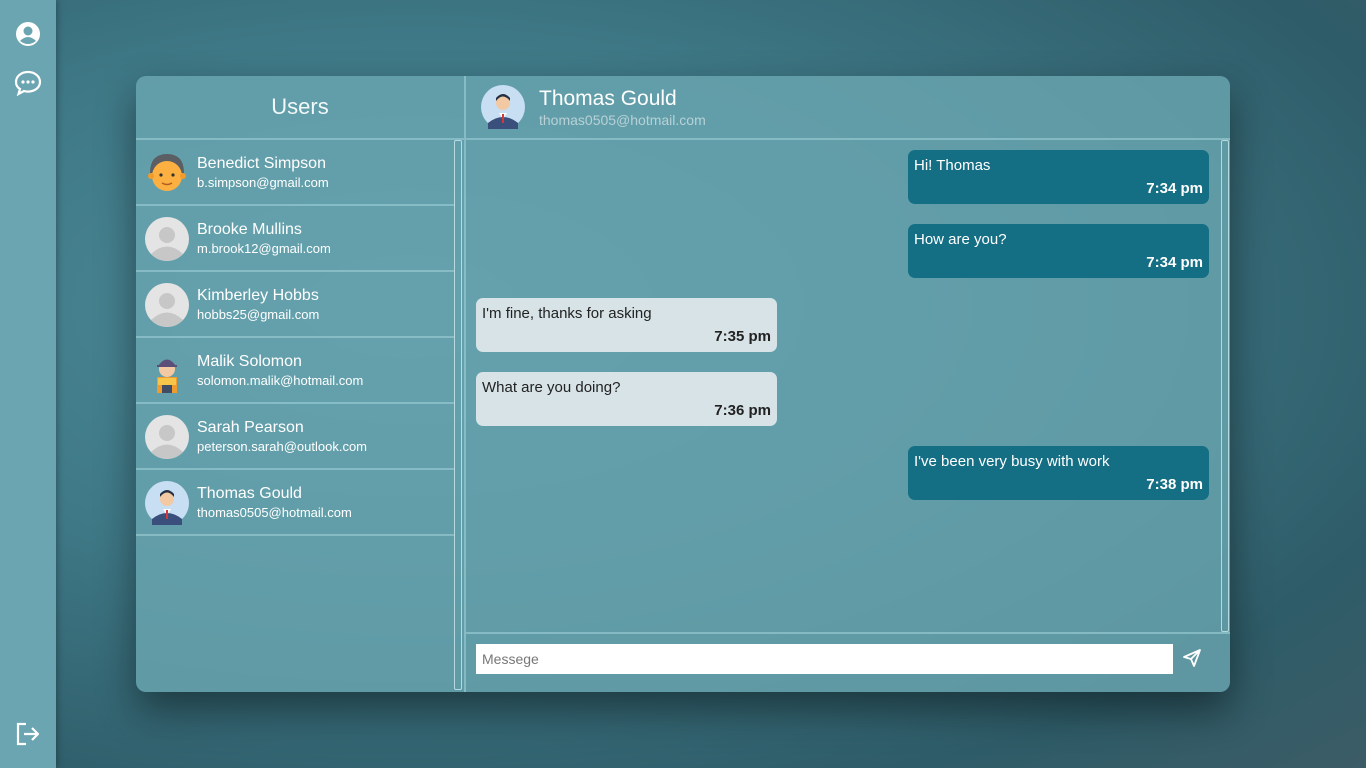 The width and height of the screenshot is (1366, 768). I want to click on message-time: 7:35 pm, so click(742, 336).